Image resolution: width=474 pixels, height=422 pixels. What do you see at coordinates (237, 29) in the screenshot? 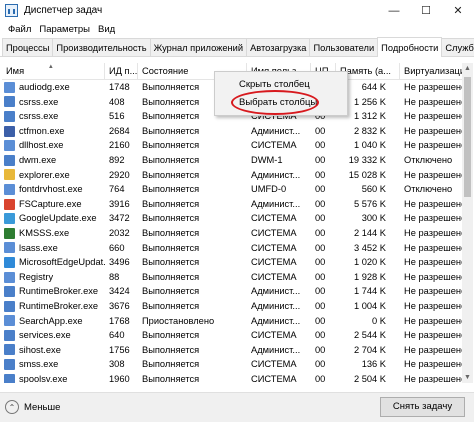
I see `menu-bar: Файл Параметры Вид` at bounding box center [237, 29].